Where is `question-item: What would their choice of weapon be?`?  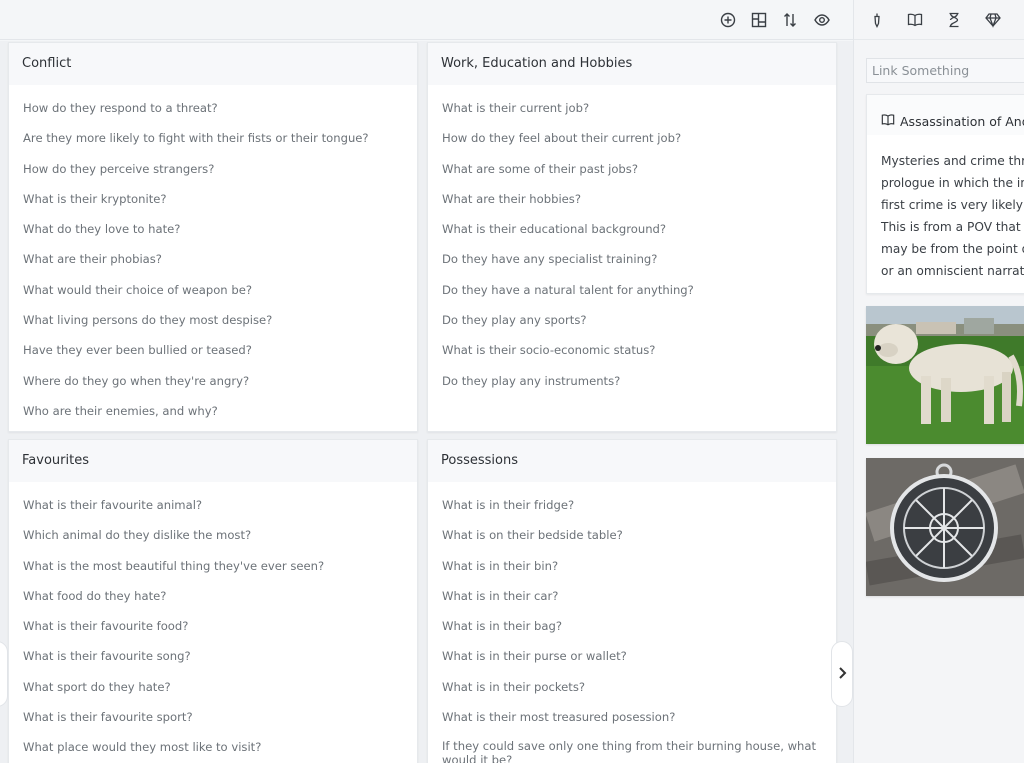
question-item: What would their choice of weapon be? is located at coordinates (220, 290).